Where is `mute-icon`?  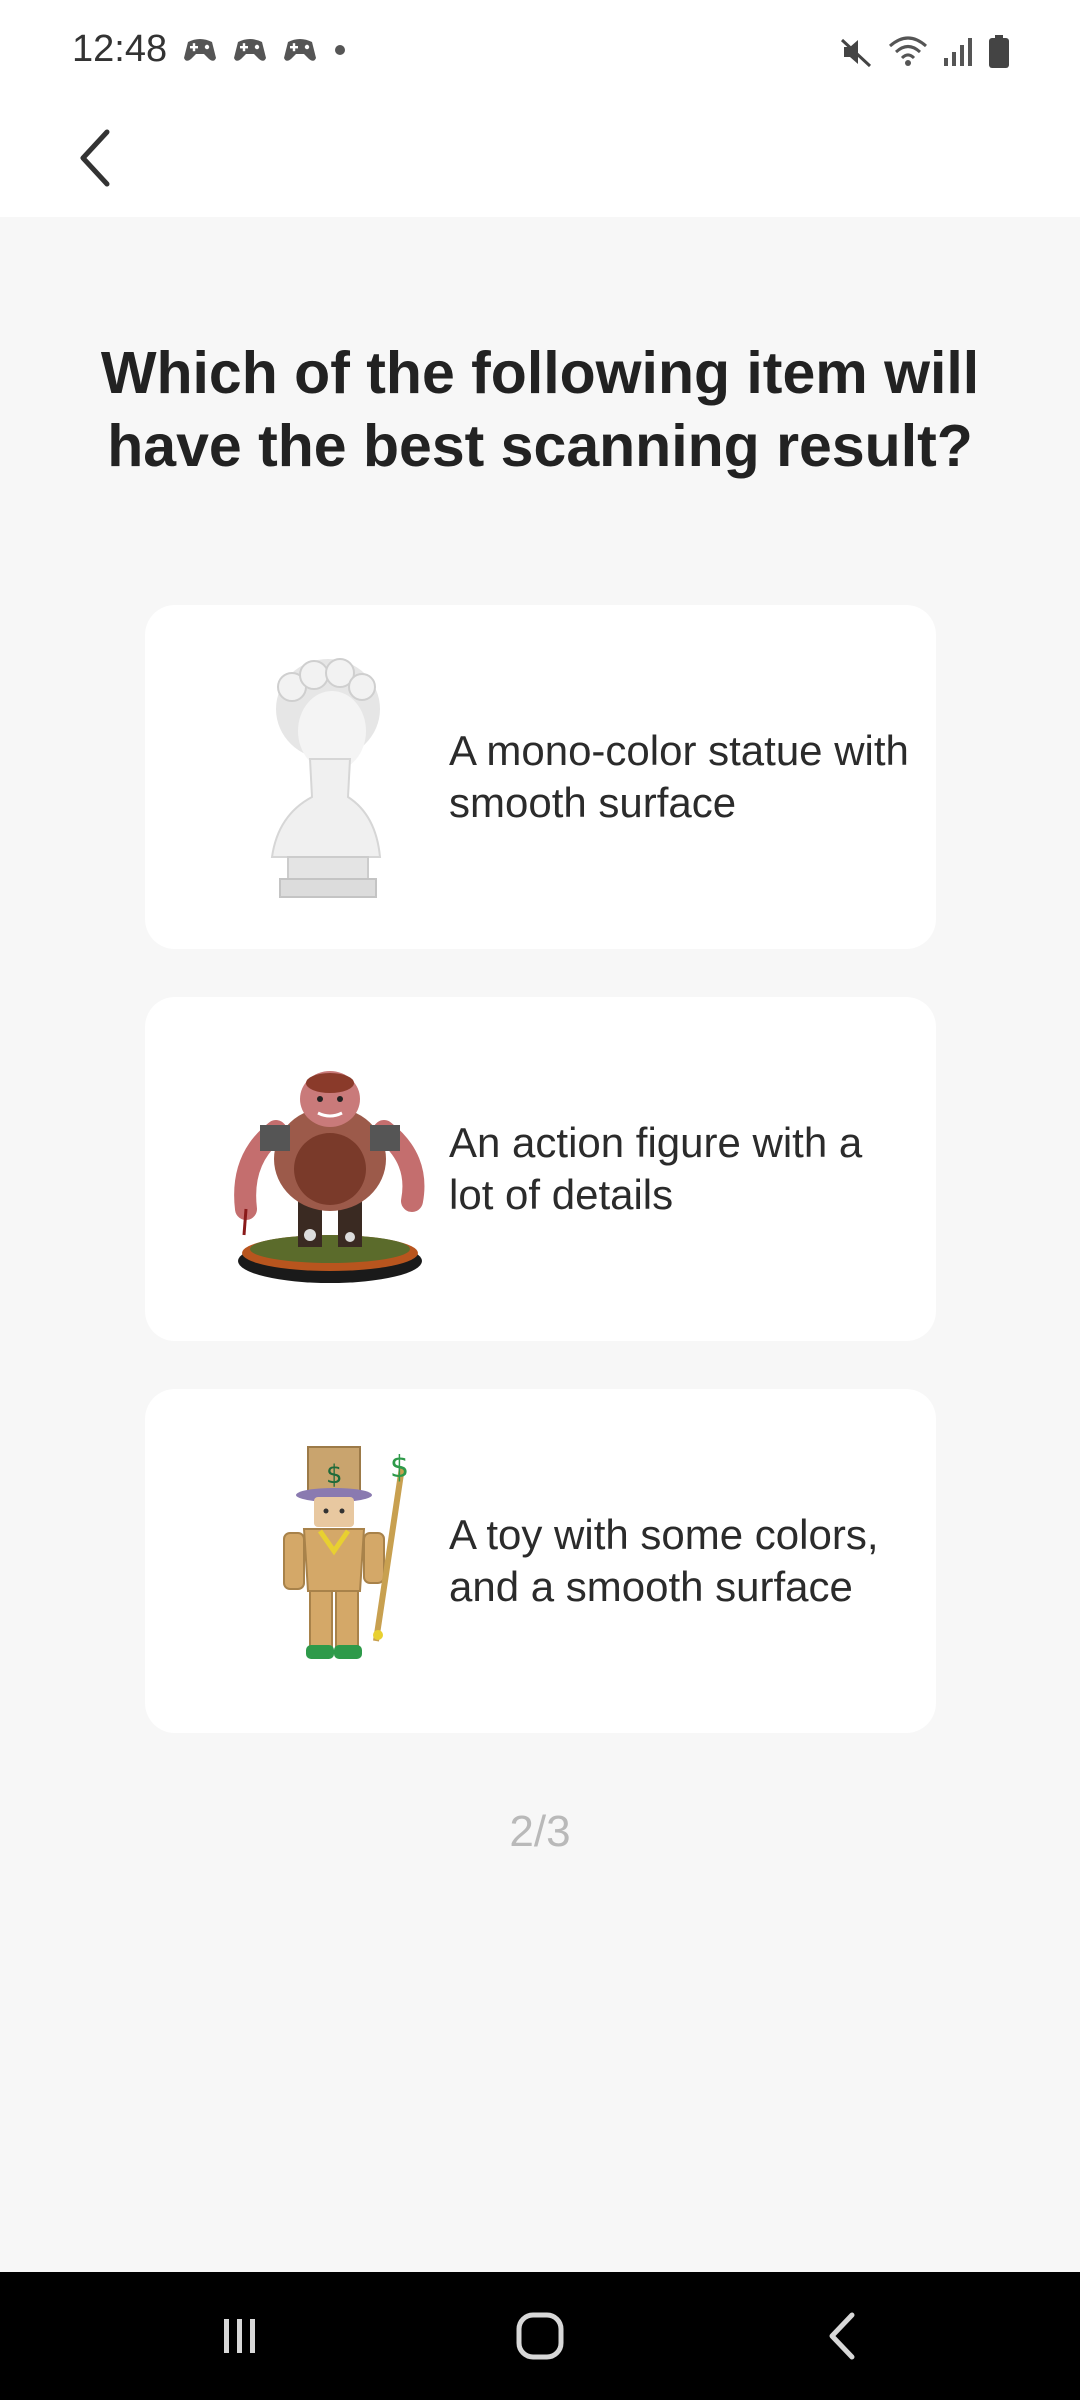
mute-icon is located at coordinates (856, 53).